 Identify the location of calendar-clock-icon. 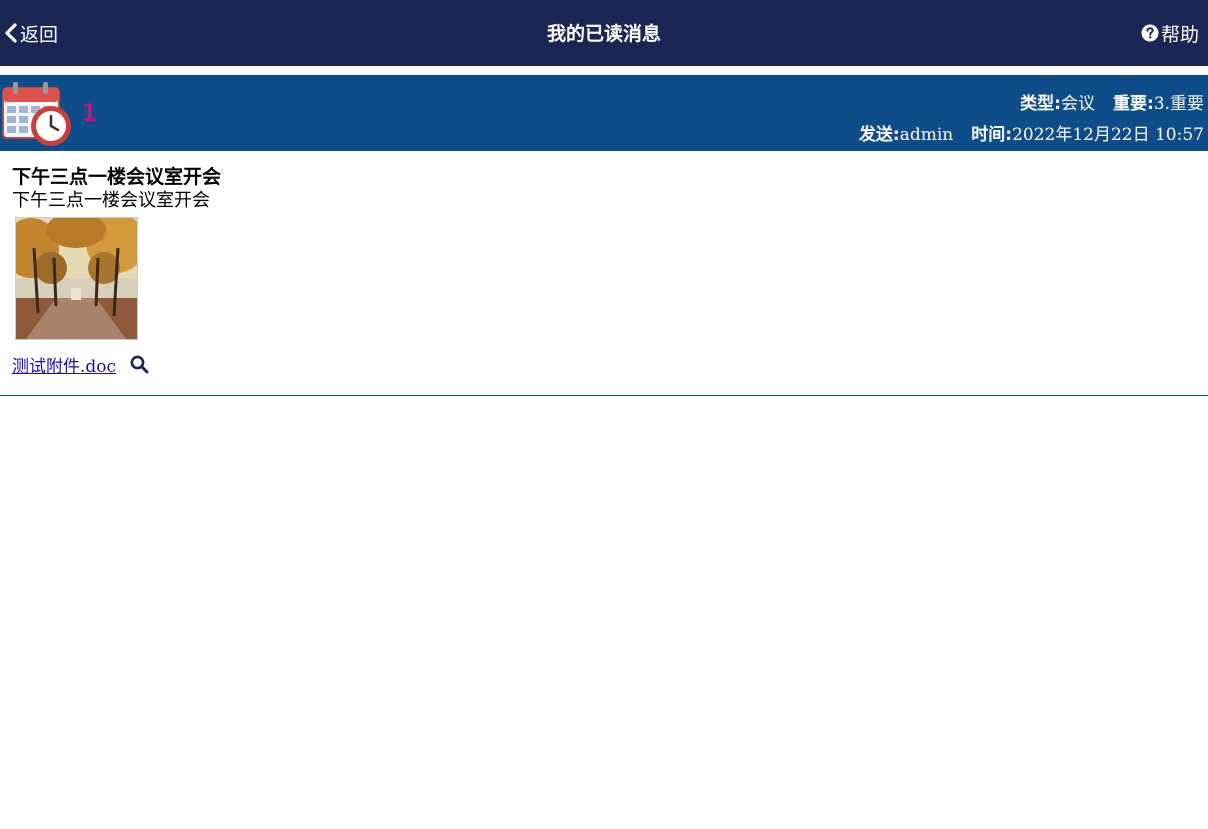
(36, 114).